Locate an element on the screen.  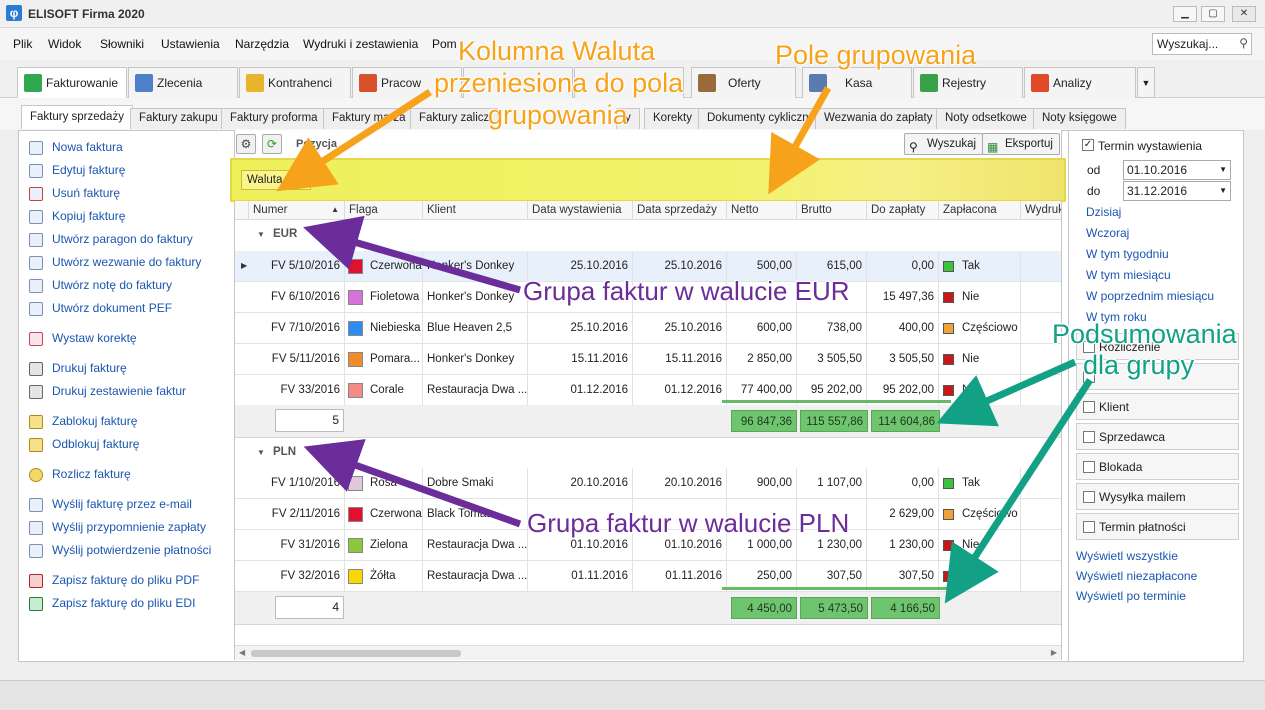
scrollbar-thumb is located at coordinates (356, 653).